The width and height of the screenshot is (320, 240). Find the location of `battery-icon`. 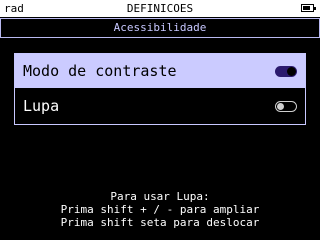

battery-icon is located at coordinates (308, 8).